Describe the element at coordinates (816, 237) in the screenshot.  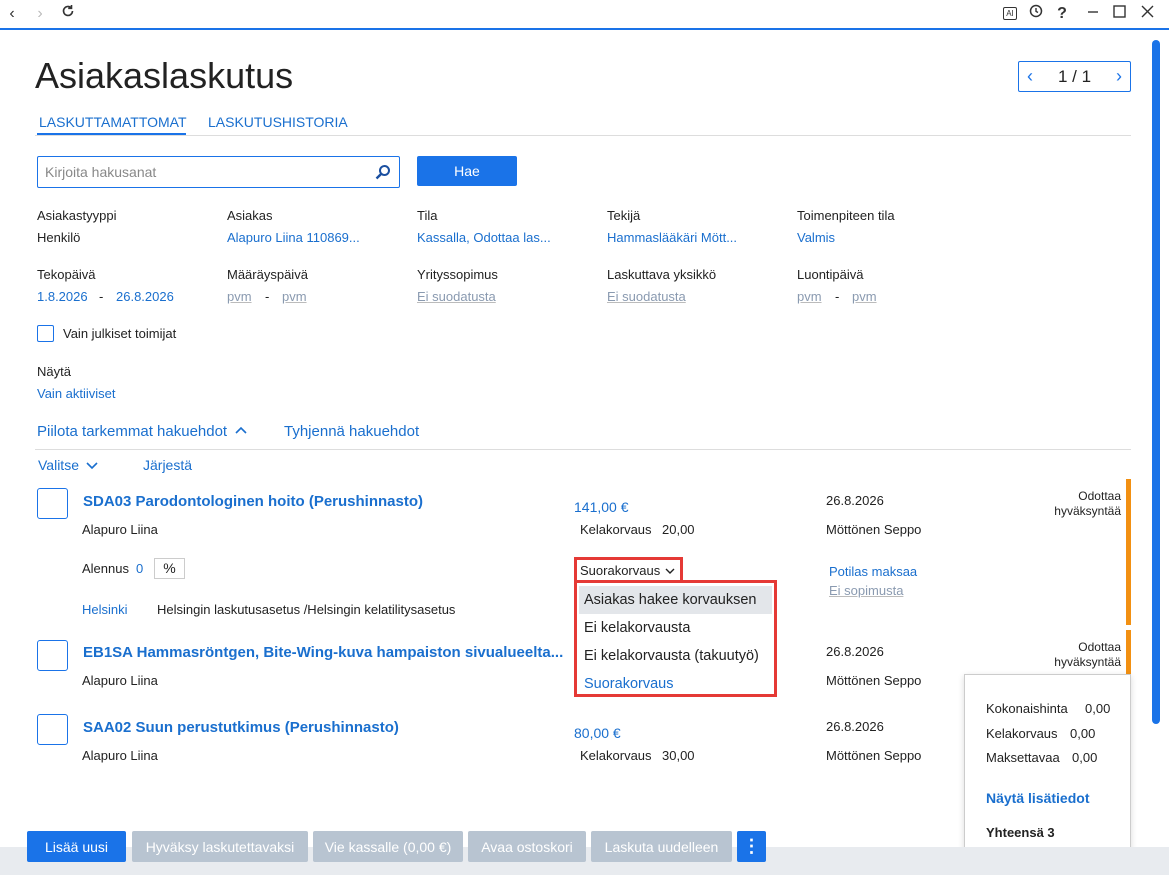
I see `filter-value-toimenpiteen-tila: Valmis` at that location.